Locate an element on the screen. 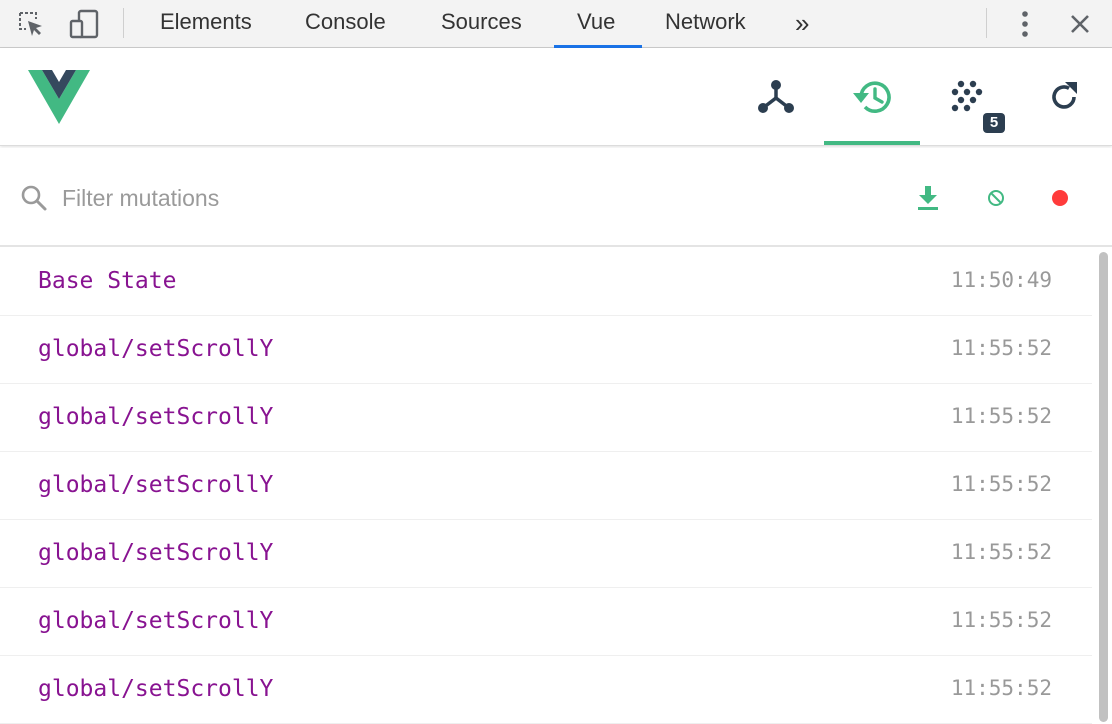  refresh-icon is located at coordinates (1064, 95).